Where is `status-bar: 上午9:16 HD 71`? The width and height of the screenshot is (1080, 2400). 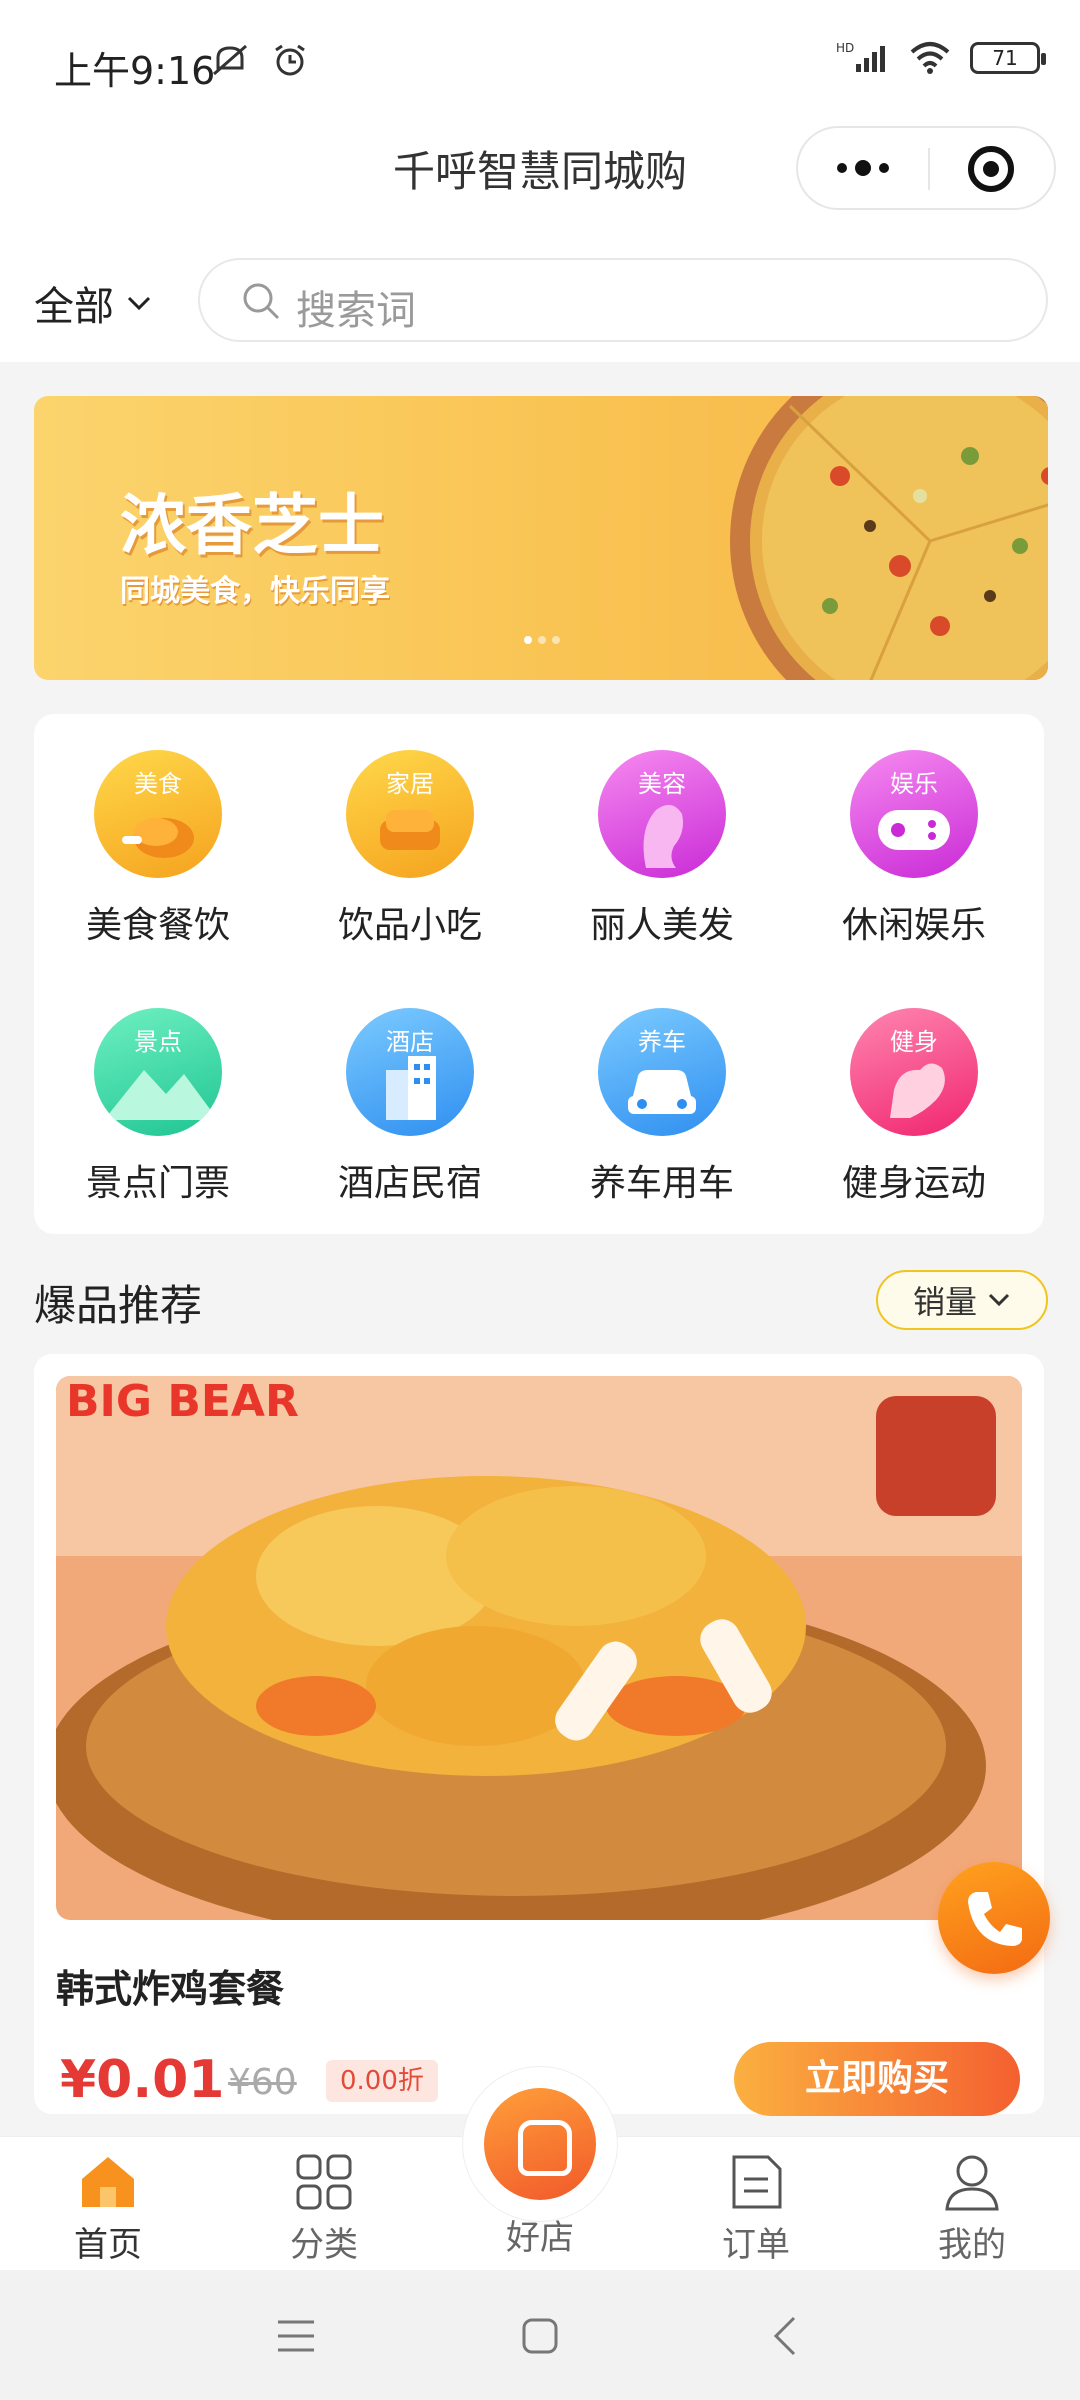 status-bar: 上午9:16 HD 71 is located at coordinates (540, 60).